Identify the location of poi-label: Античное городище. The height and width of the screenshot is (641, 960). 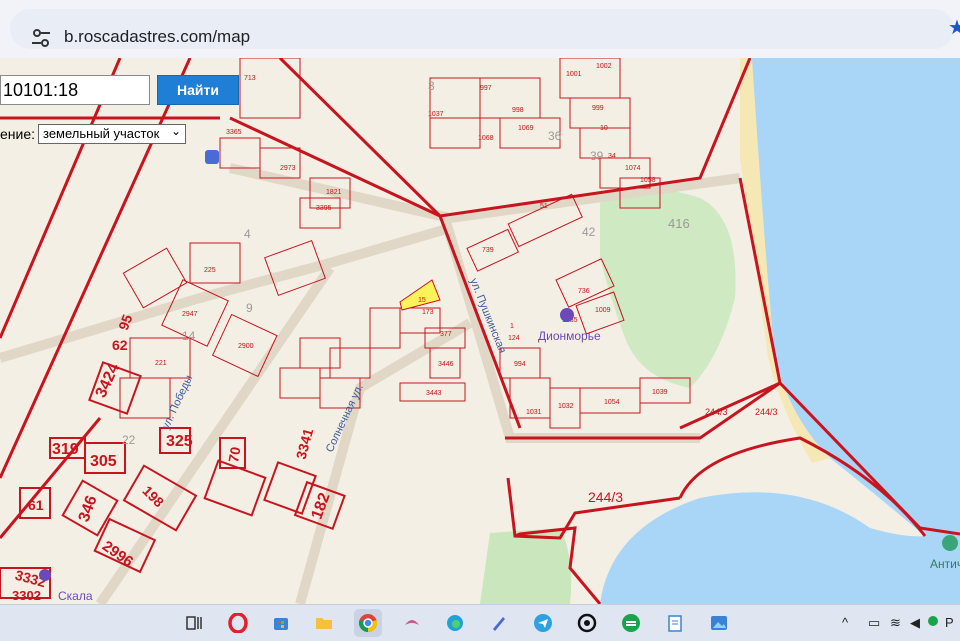
(945, 564).